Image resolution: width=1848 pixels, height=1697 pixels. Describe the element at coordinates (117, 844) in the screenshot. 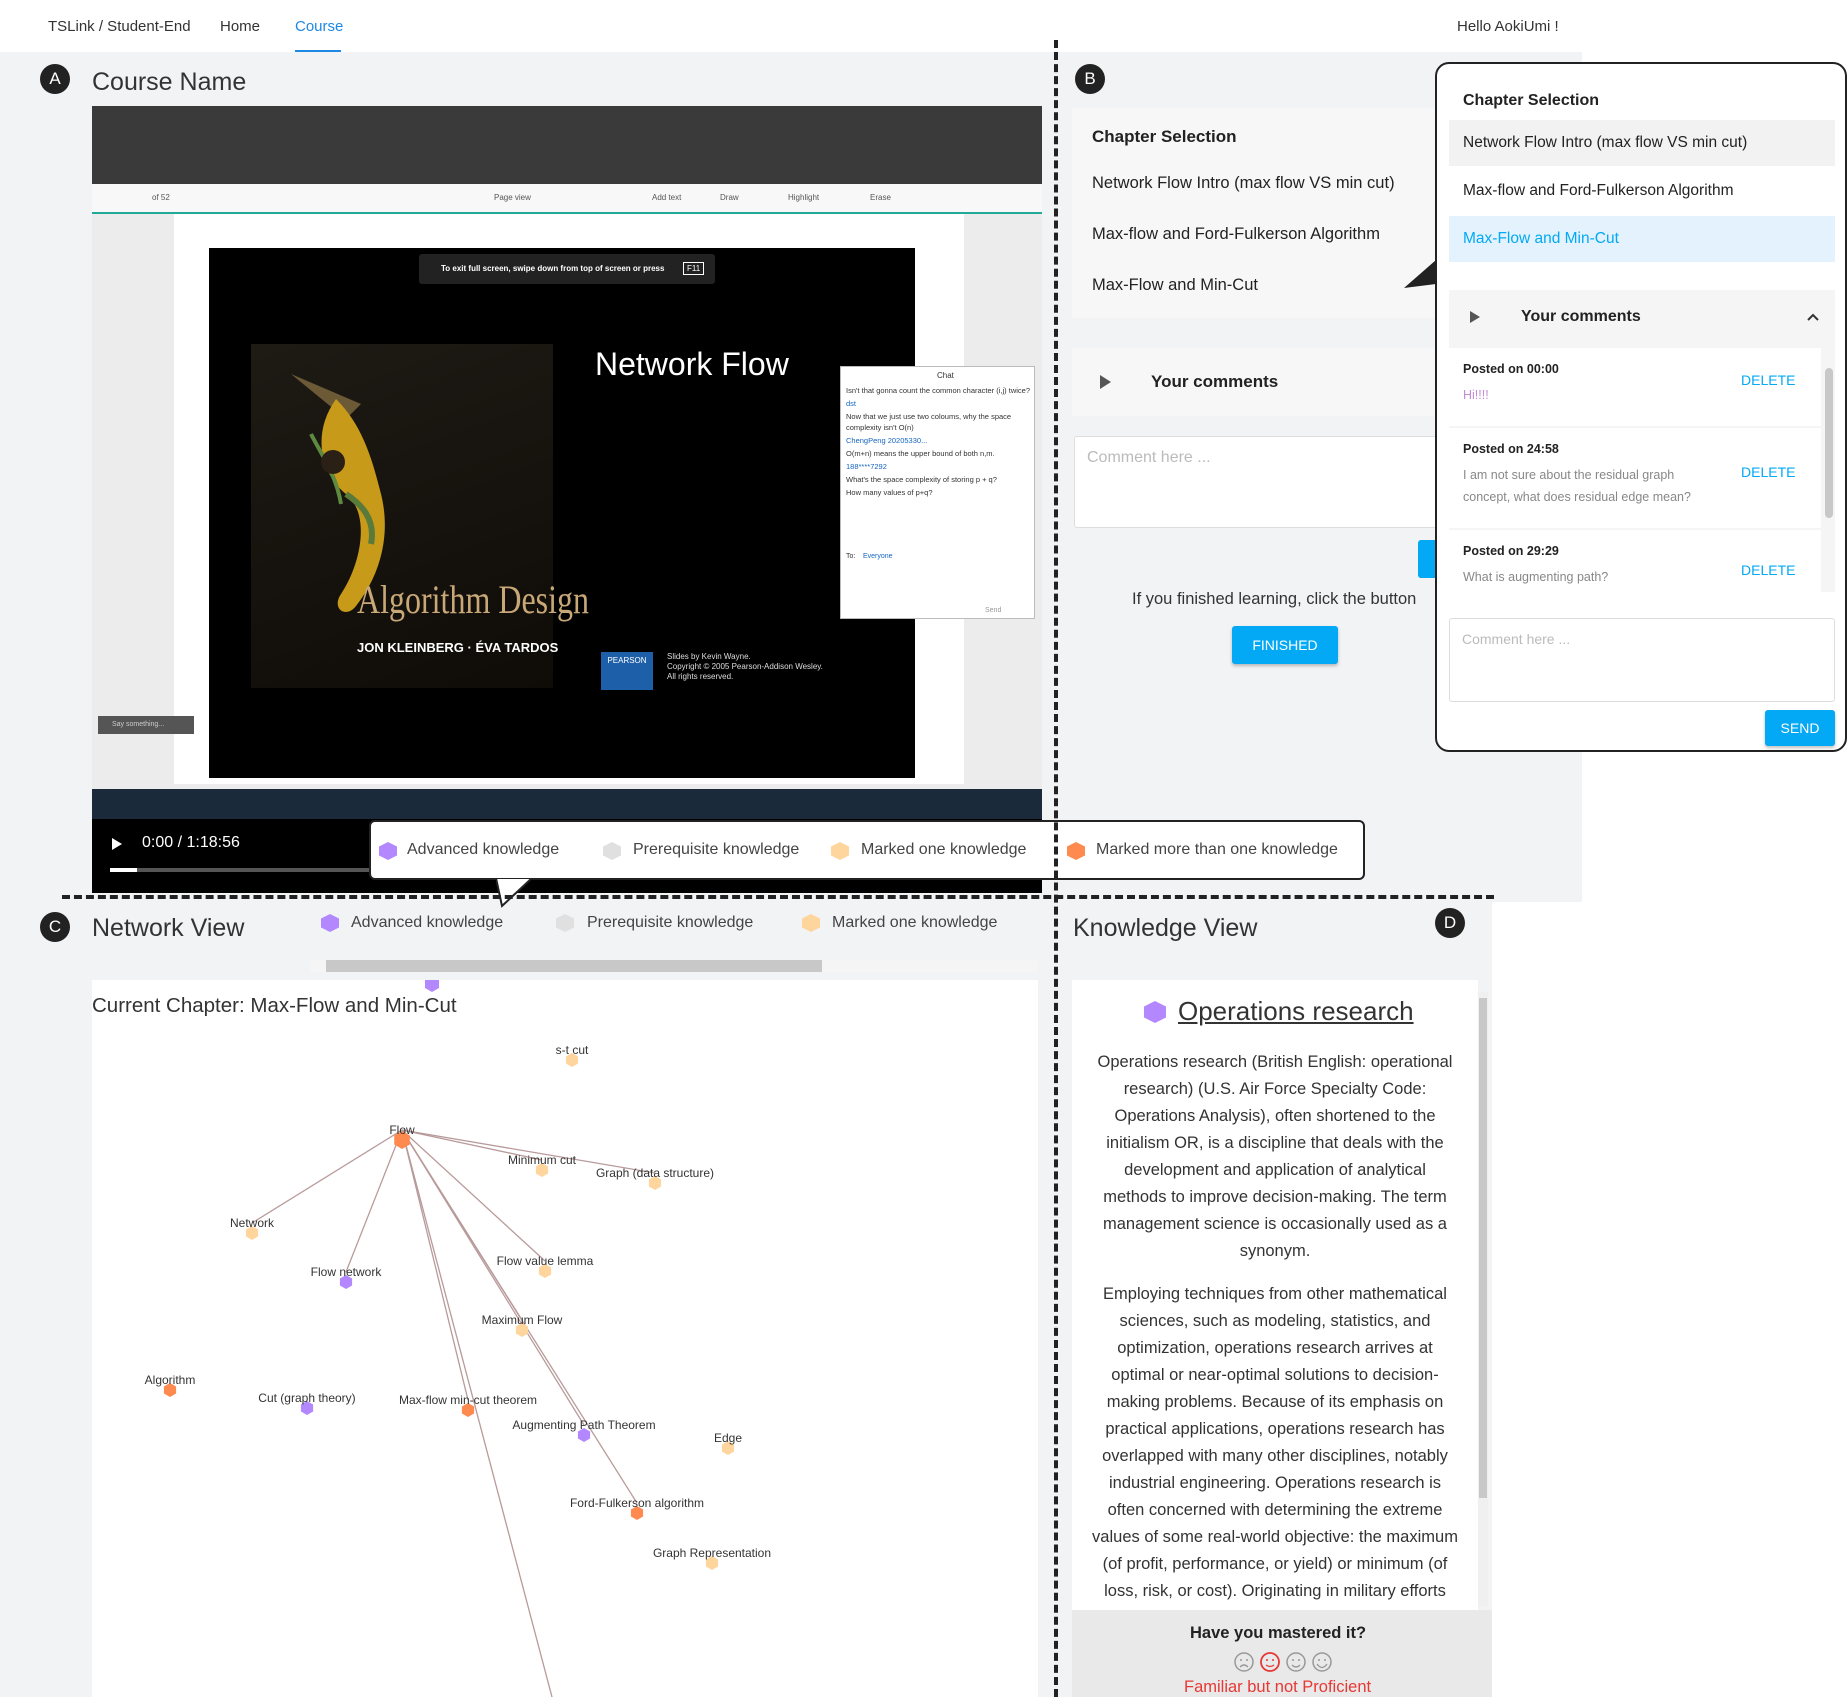

I see `play-icon` at that location.